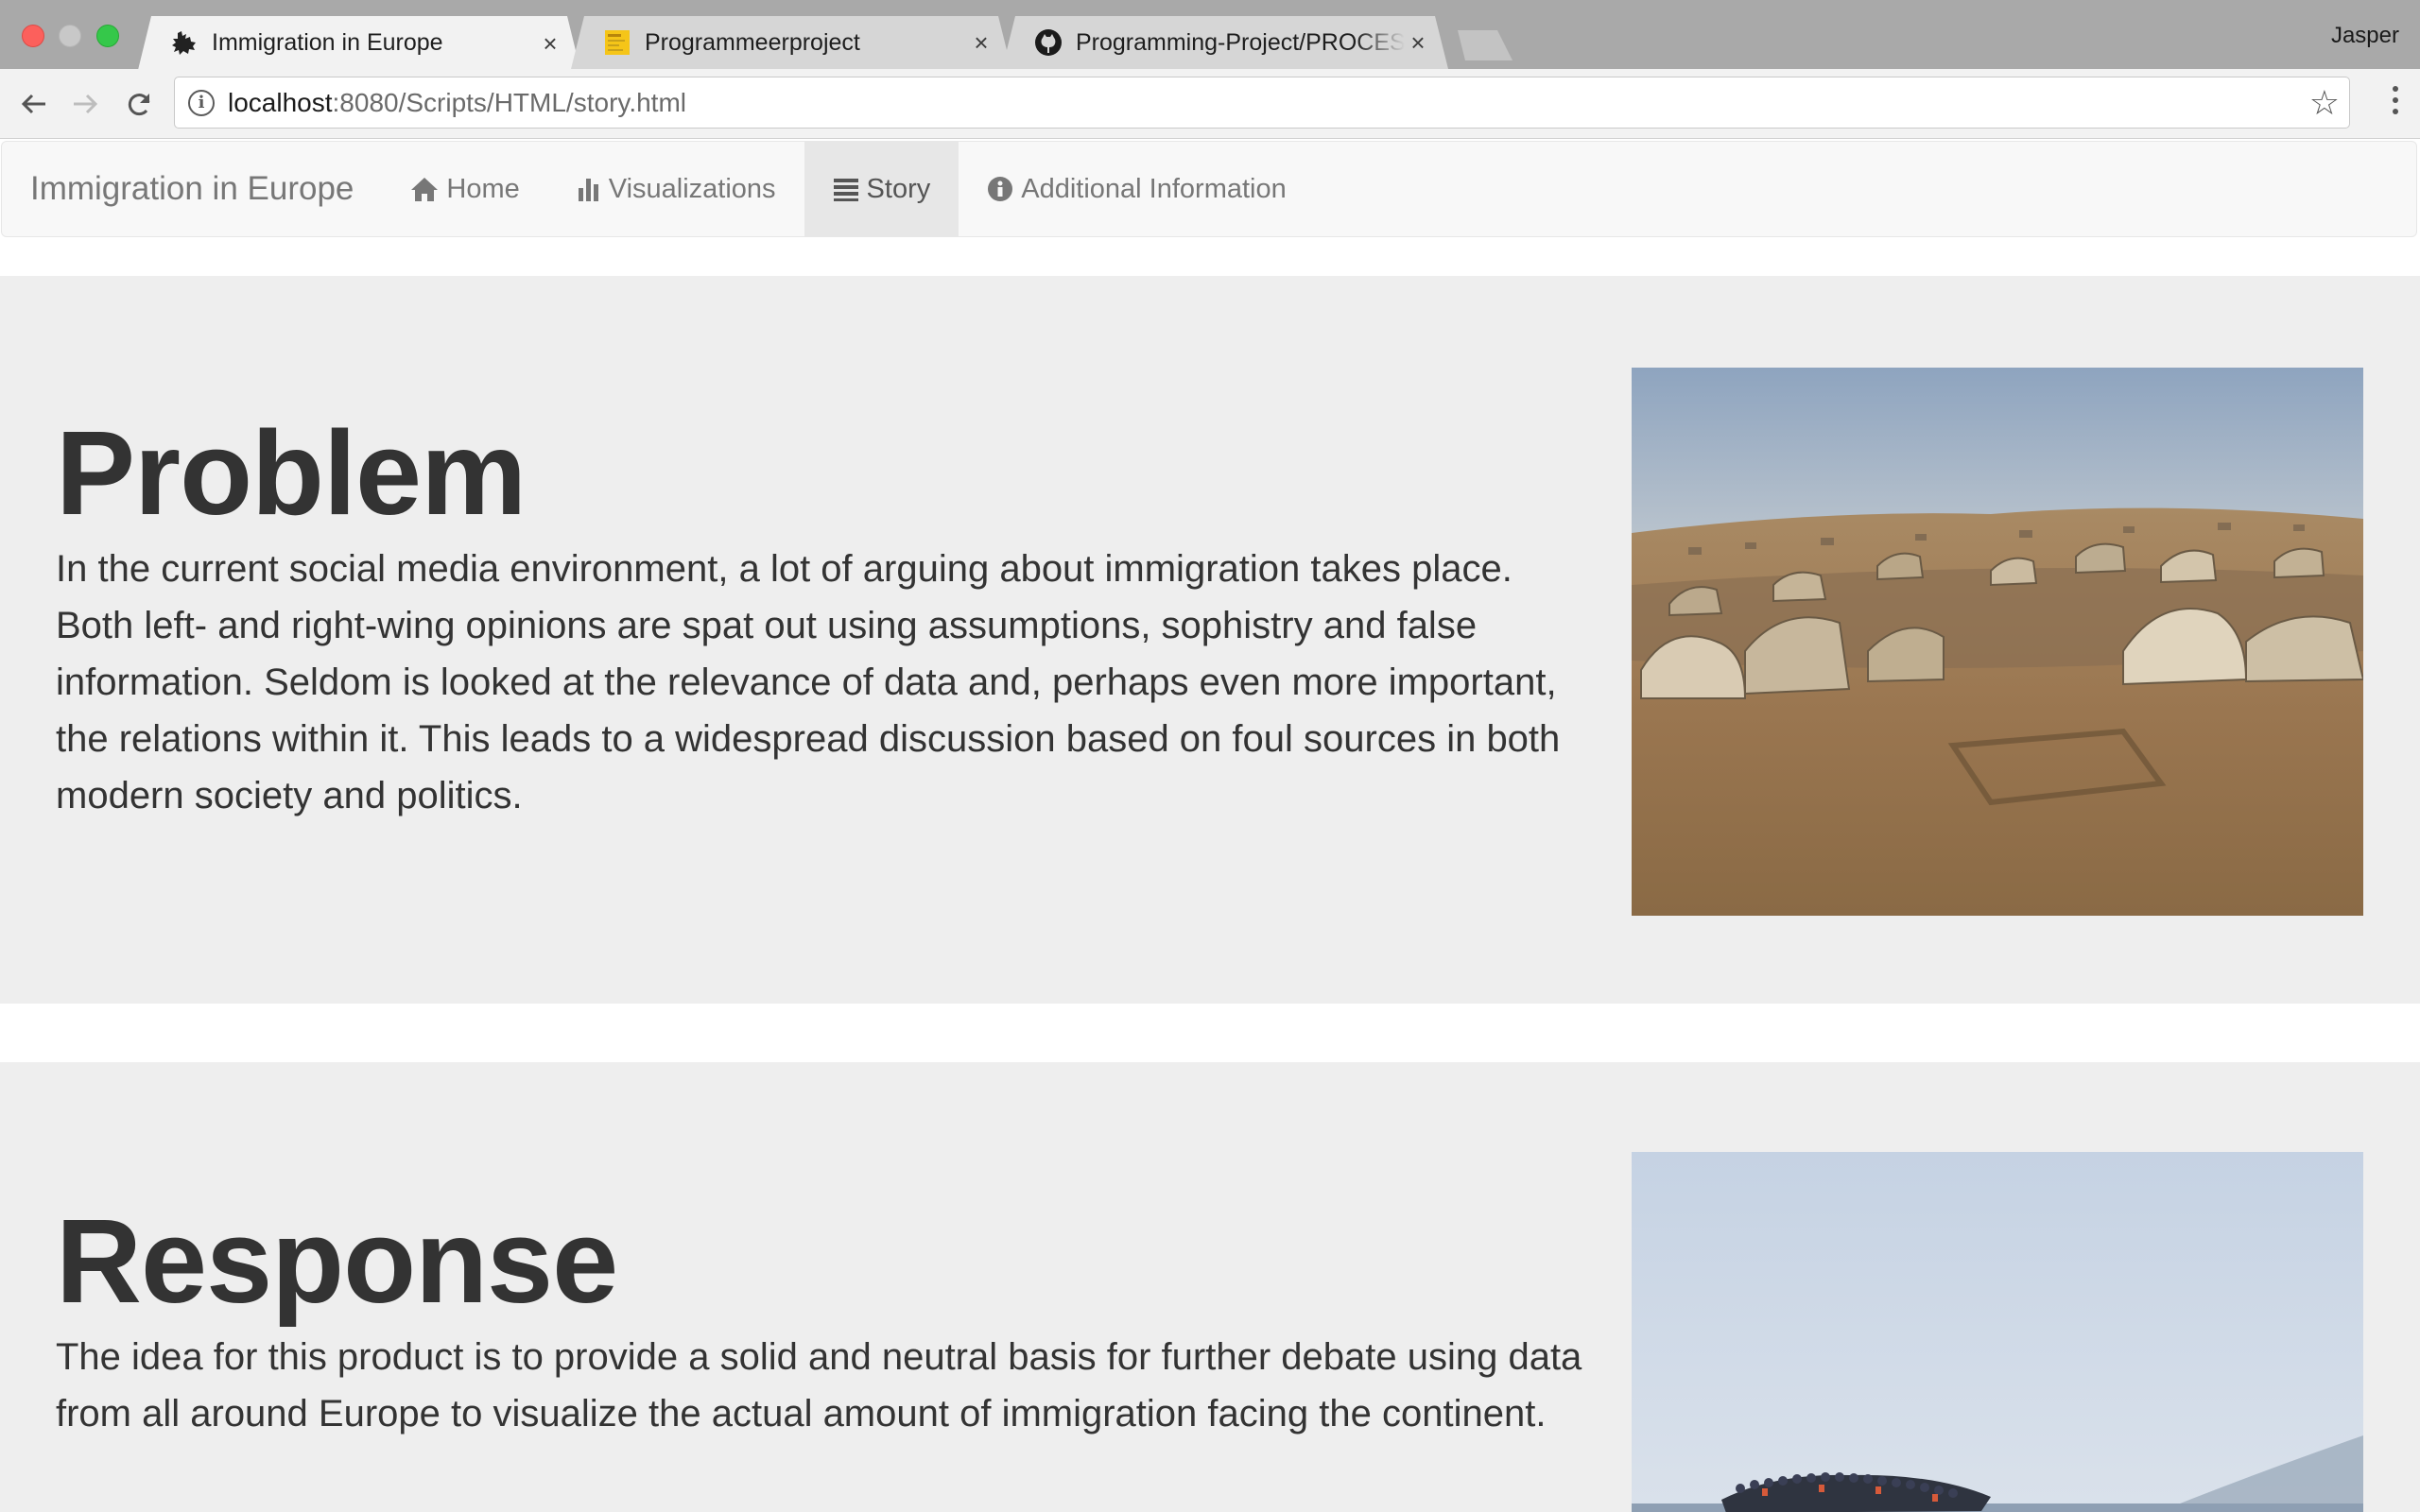 This screenshot has height=1512, width=2420. I want to click on reload-button, so click(140, 104).